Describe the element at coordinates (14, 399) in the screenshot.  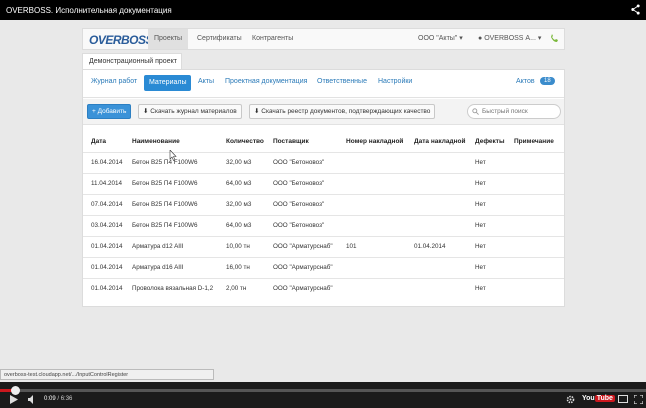
I see `play-icon` at that location.